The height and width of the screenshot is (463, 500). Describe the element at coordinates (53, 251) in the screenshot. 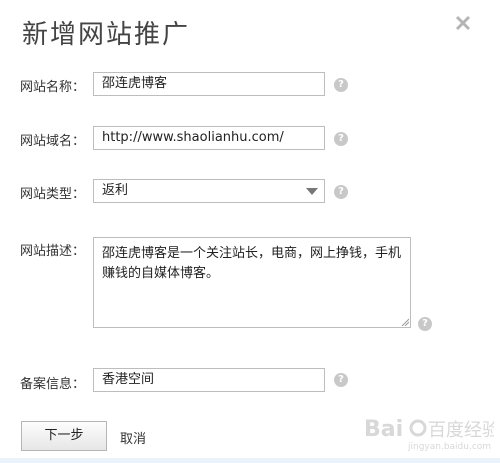

I see `site-desc-label: 网站描述：` at that location.